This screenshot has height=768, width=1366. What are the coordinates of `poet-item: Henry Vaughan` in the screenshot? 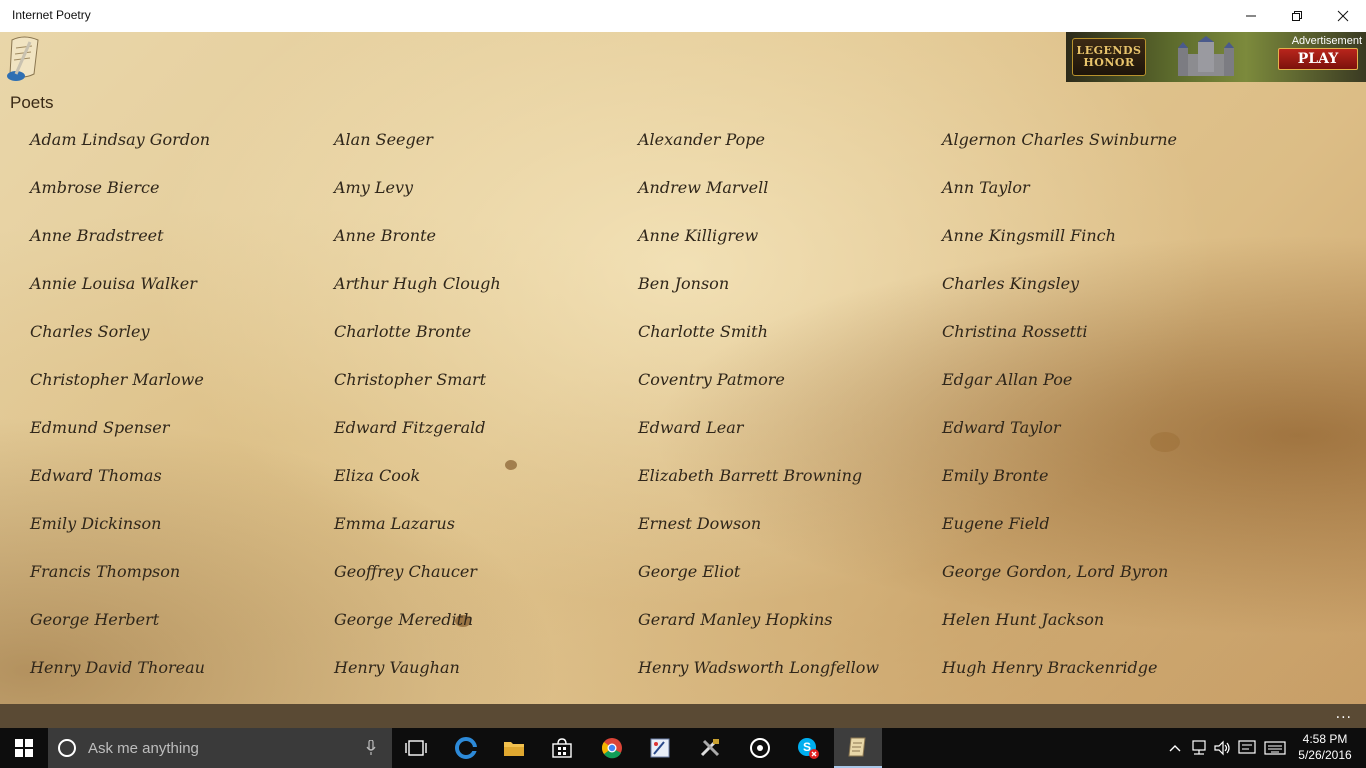 It's located at (397, 667).